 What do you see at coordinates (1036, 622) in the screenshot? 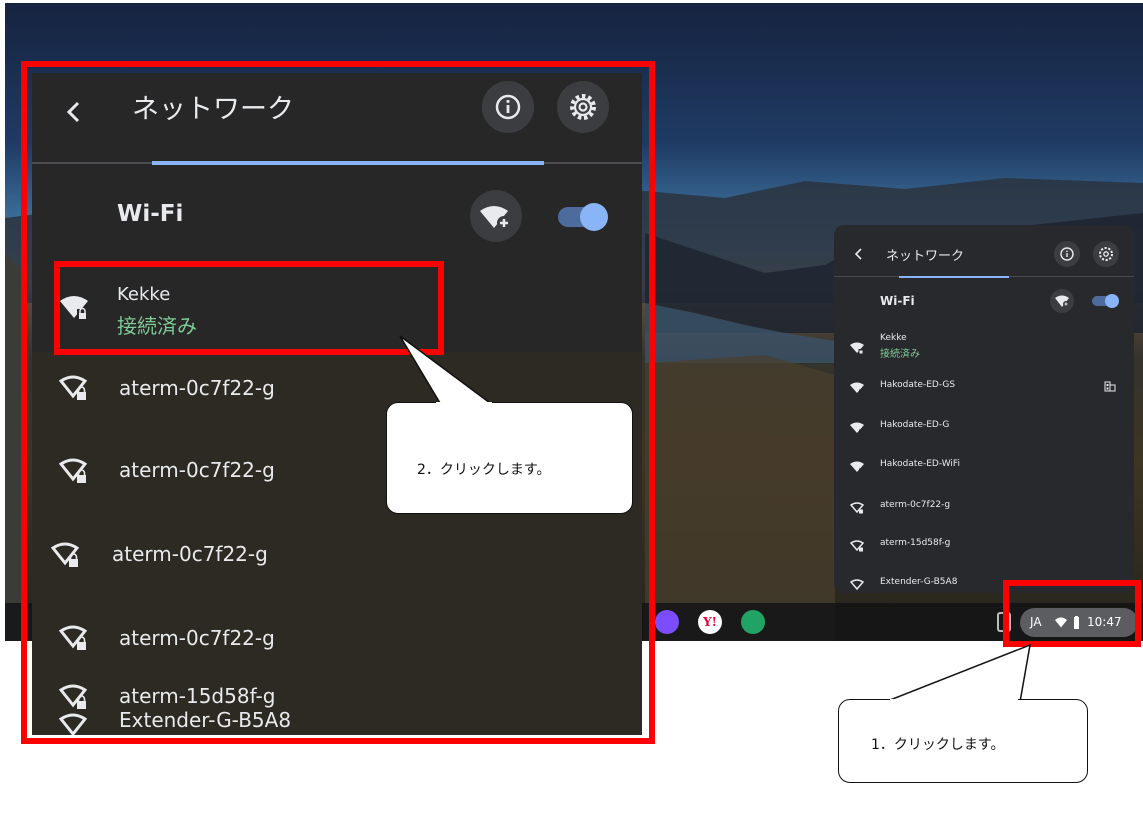
I see `ime-label: JA` at bounding box center [1036, 622].